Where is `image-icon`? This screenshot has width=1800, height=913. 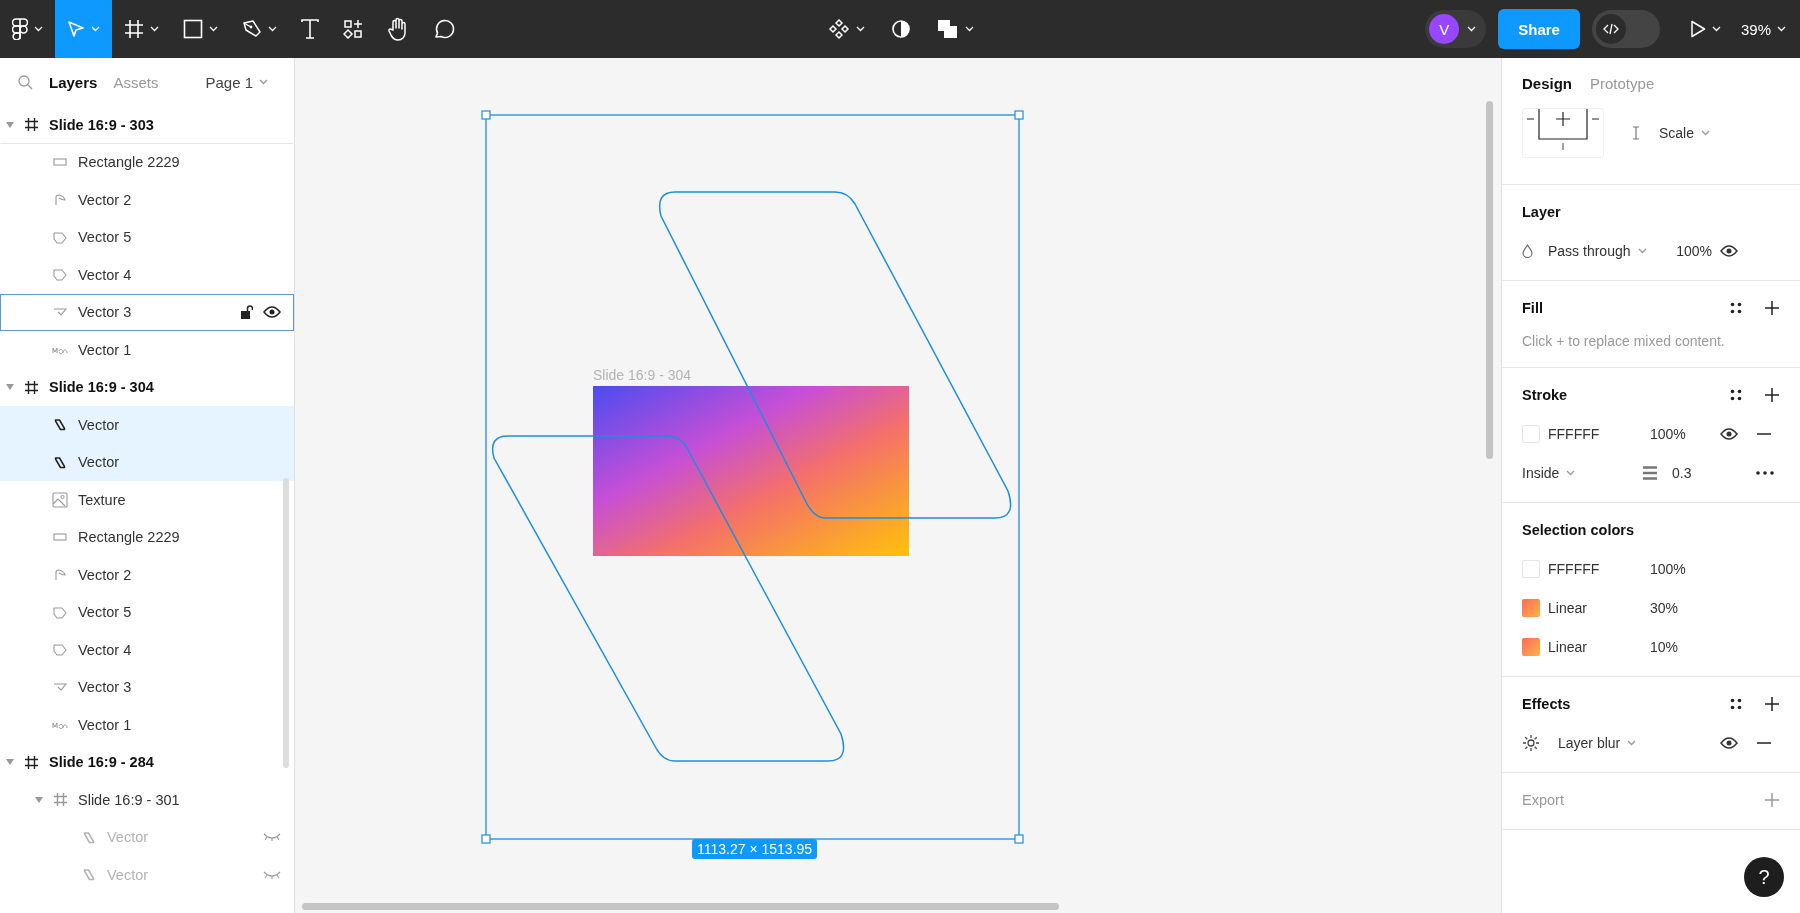 image-icon is located at coordinates (60, 499).